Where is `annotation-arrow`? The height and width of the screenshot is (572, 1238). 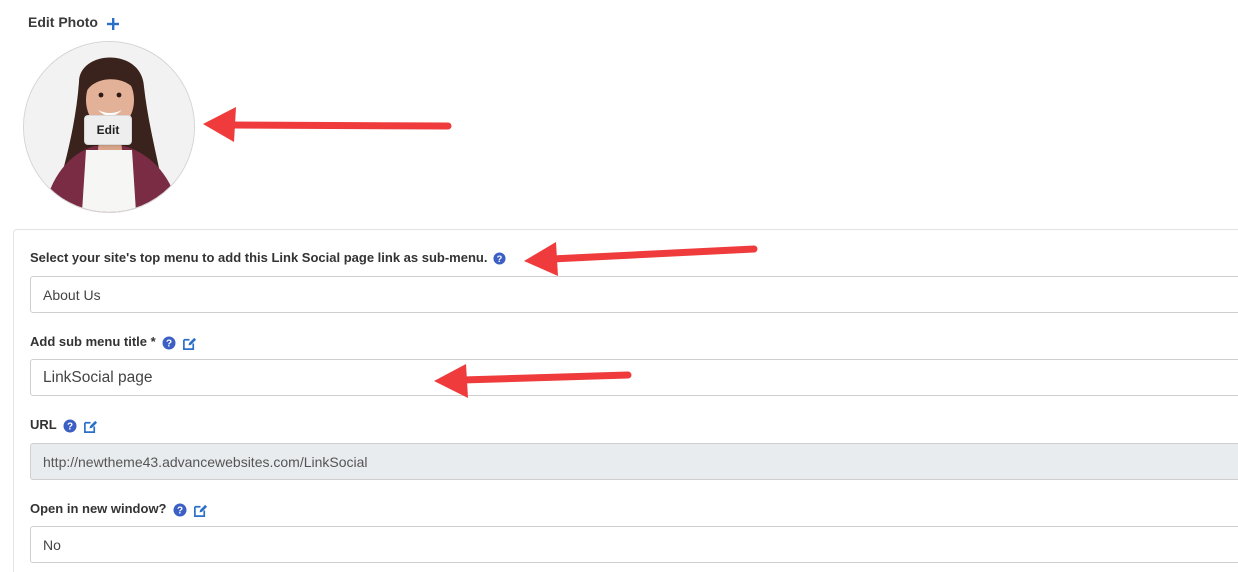
annotation-arrow is located at coordinates (327, 124).